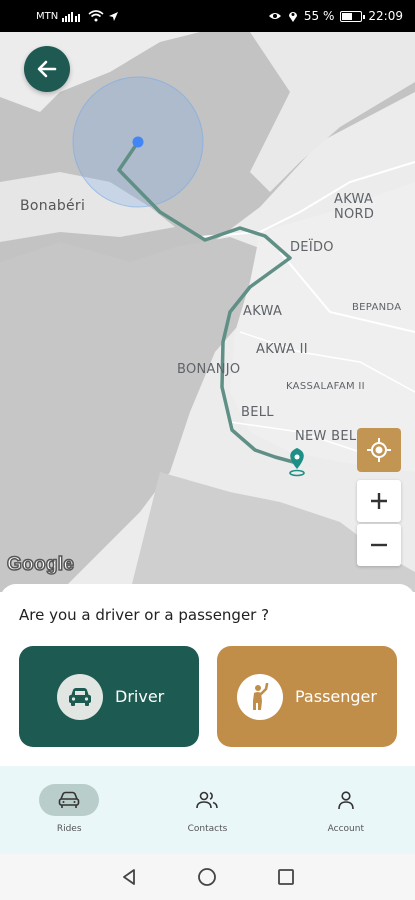 This screenshot has height=900, width=415. I want to click on people-icon, so click(207, 800).